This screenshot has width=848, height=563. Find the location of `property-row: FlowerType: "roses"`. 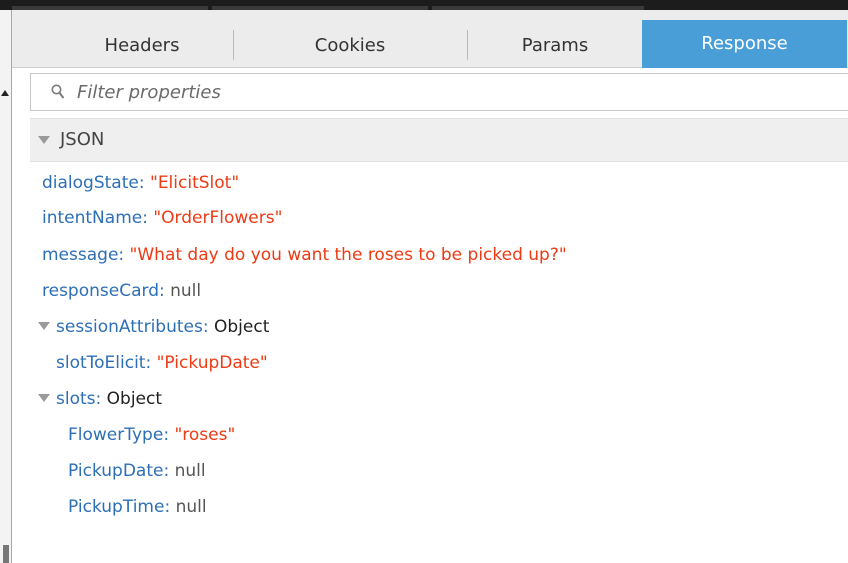

property-row: FlowerType: "roses" is located at coordinates (151, 435).